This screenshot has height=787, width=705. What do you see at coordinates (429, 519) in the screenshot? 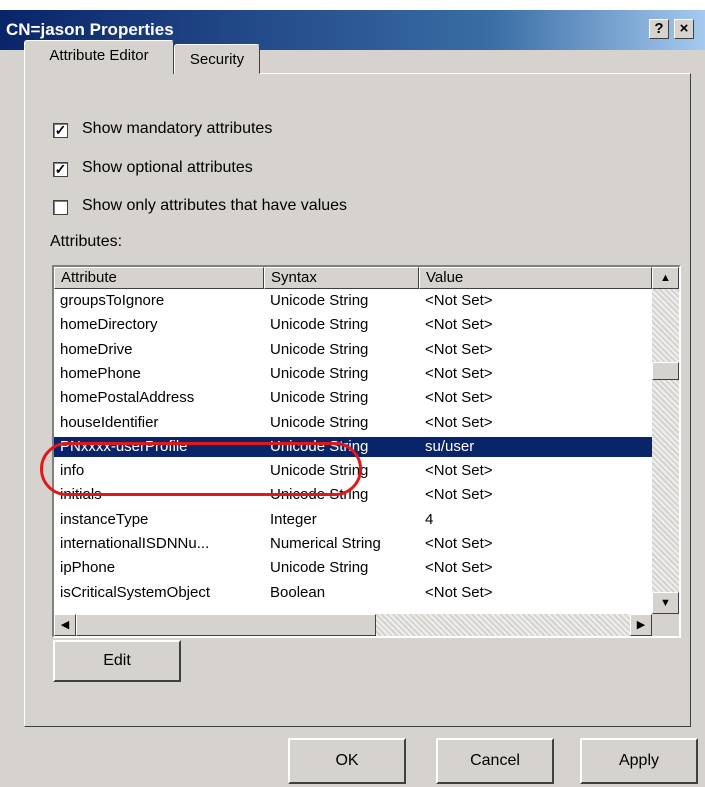
I see `value-cell: 4` at bounding box center [429, 519].